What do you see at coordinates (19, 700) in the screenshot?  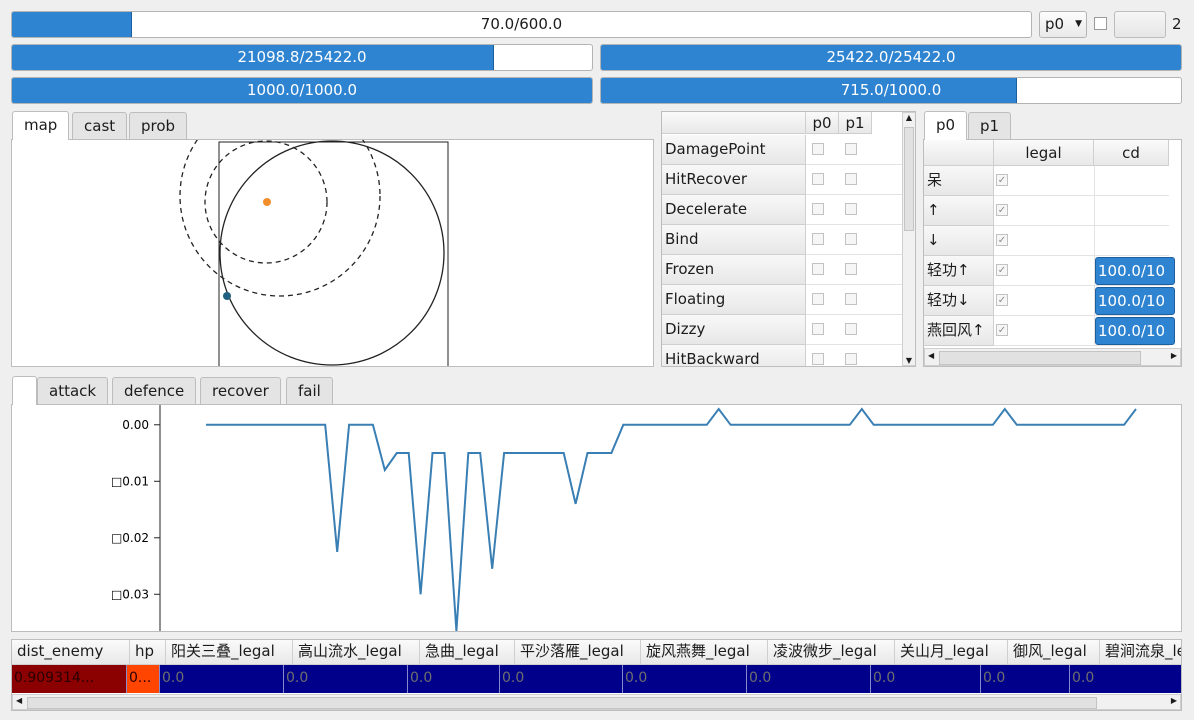 I see `grid-scroll-left-icon: ◀` at bounding box center [19, 700].